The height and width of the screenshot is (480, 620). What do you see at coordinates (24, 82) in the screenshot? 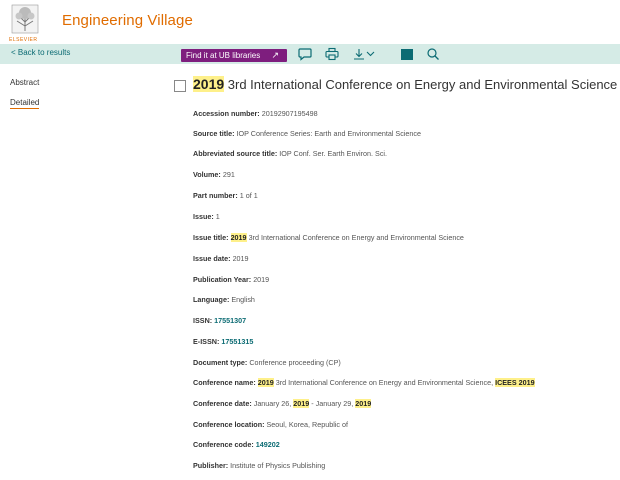
I see `nav-abstract: Abstract` at bounding box center [24, 82].